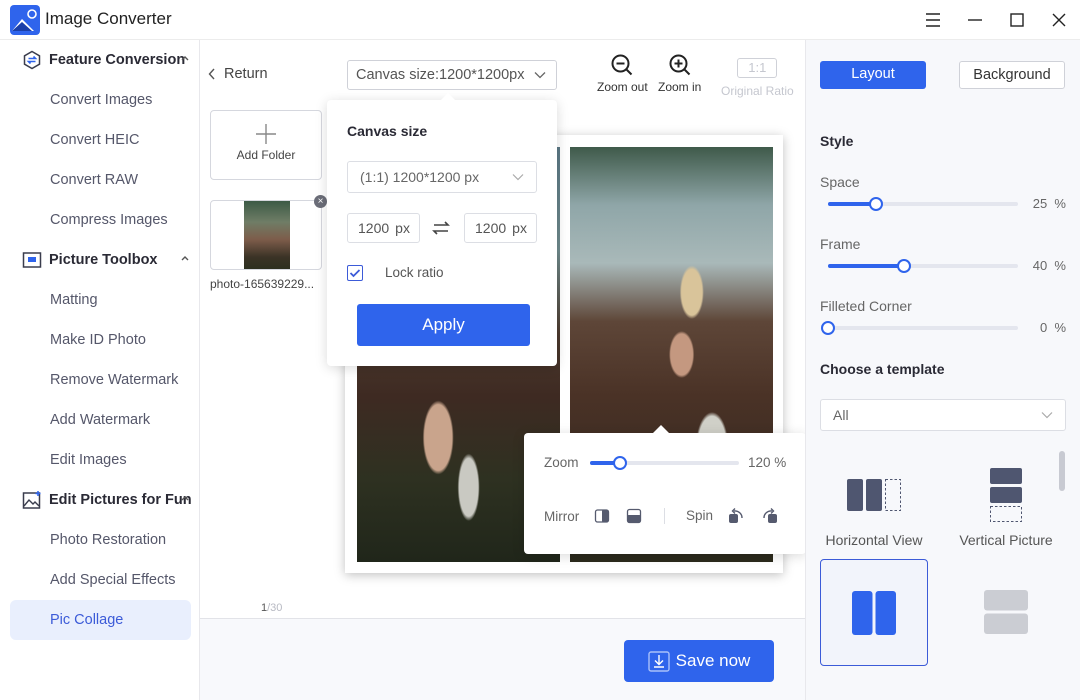 The width and height of the screenshot is (1080, 700). Describe the element at coordinates (100, 460) in the screenshot. I see `sidebar-item-edit-images: Edit Images` at that location.